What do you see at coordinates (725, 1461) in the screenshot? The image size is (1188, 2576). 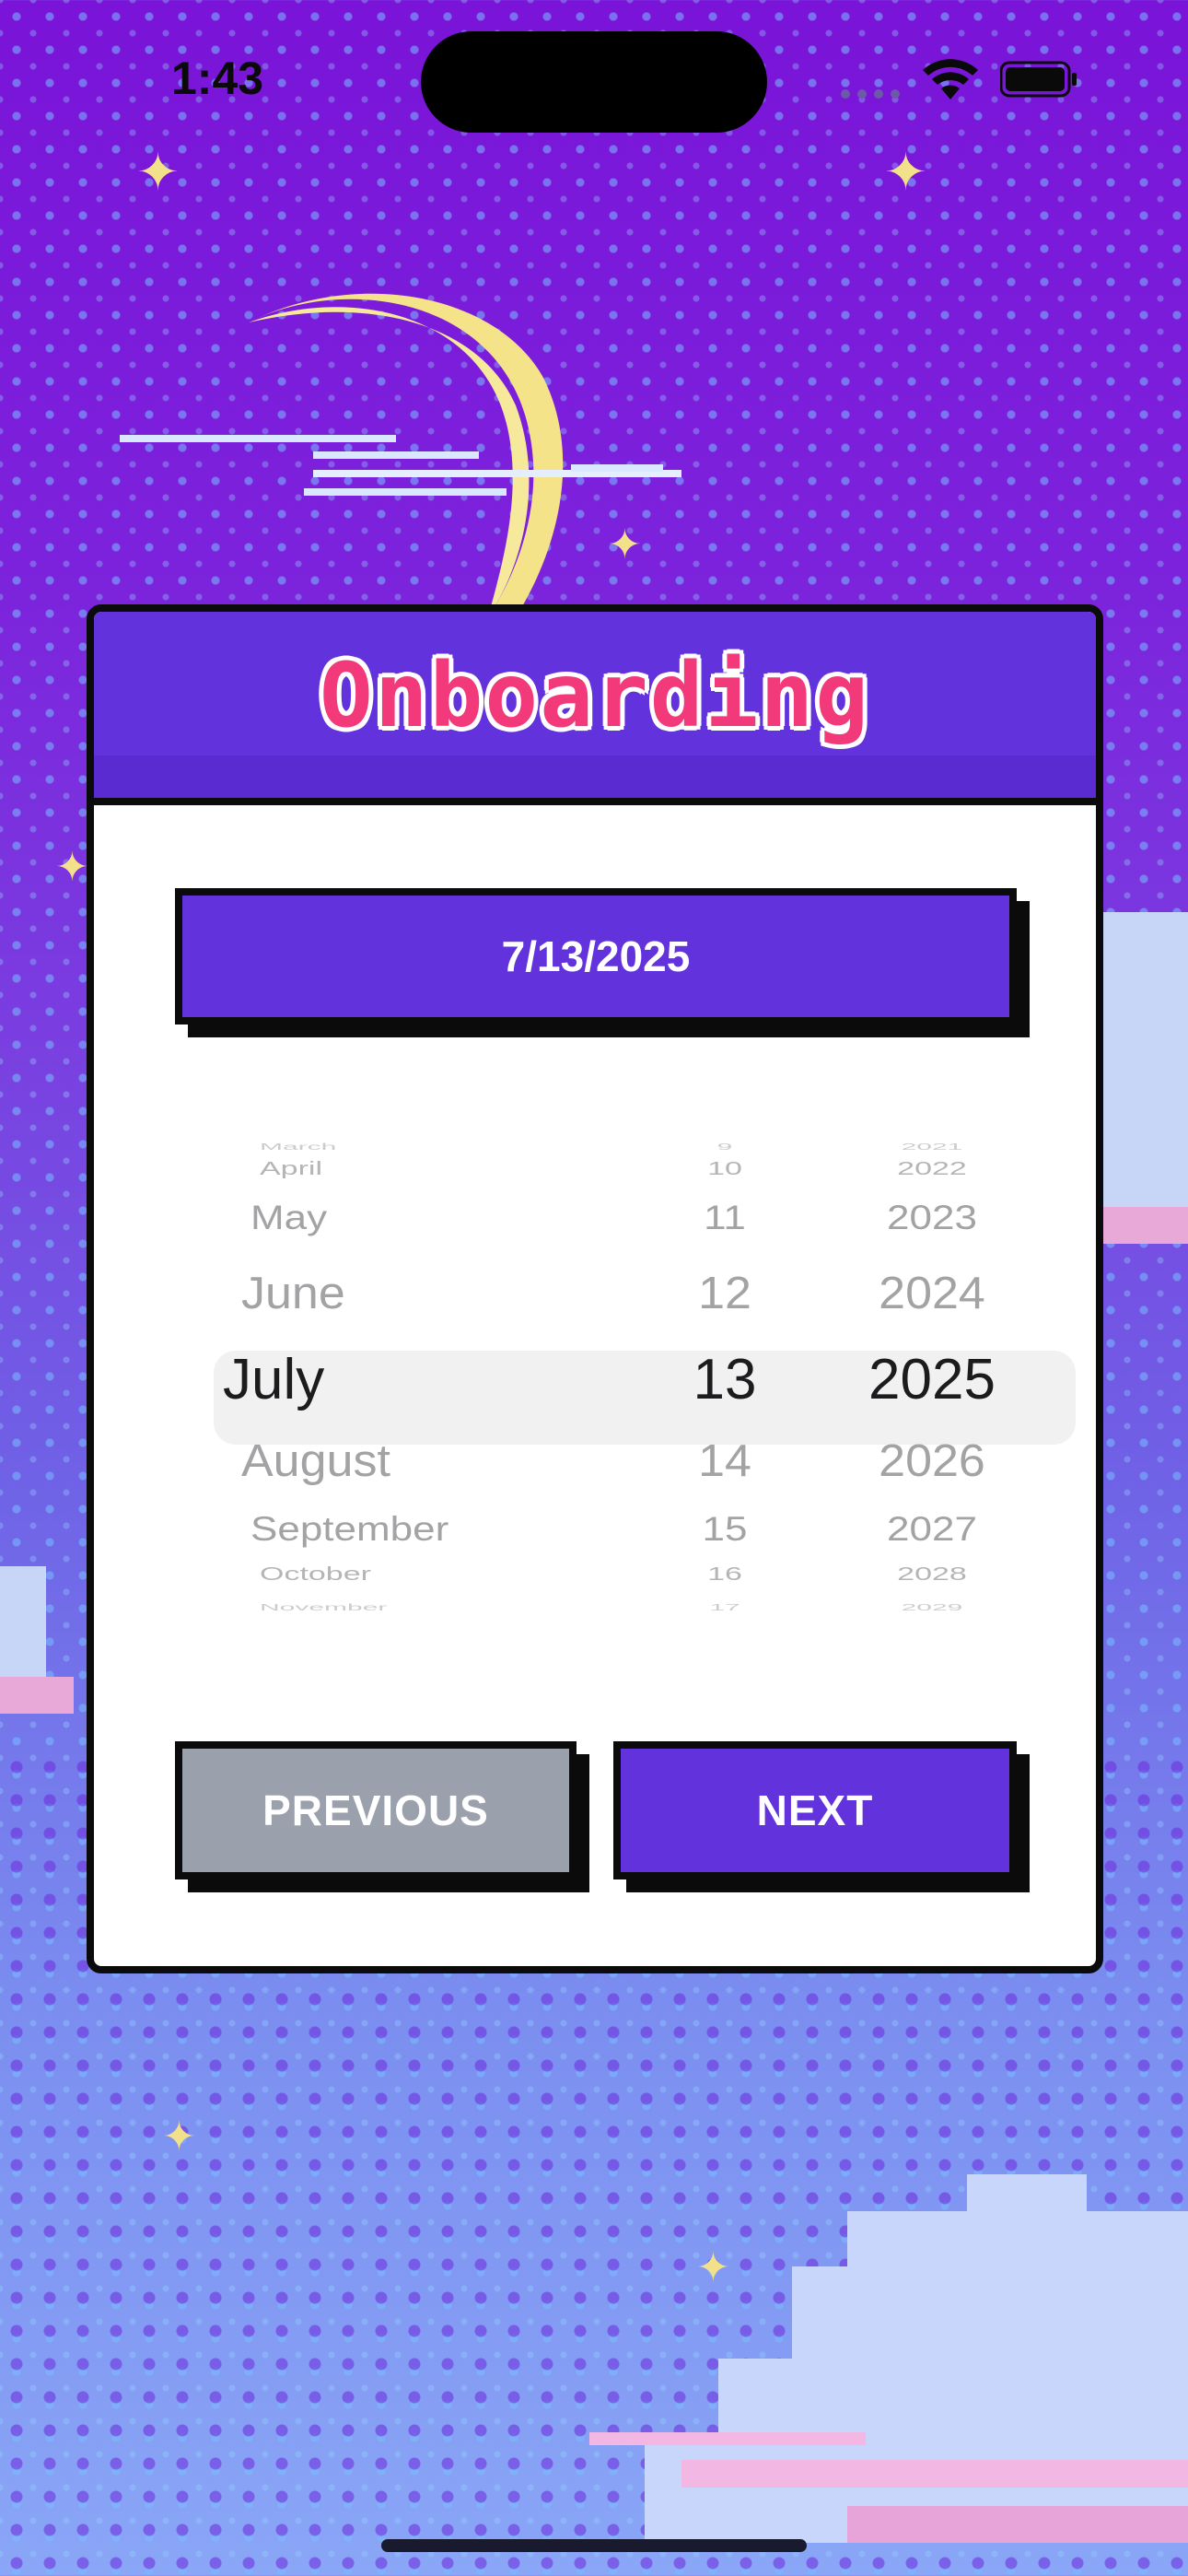 I see `picker-day-item: 14` at bounding box center [725, 1461].